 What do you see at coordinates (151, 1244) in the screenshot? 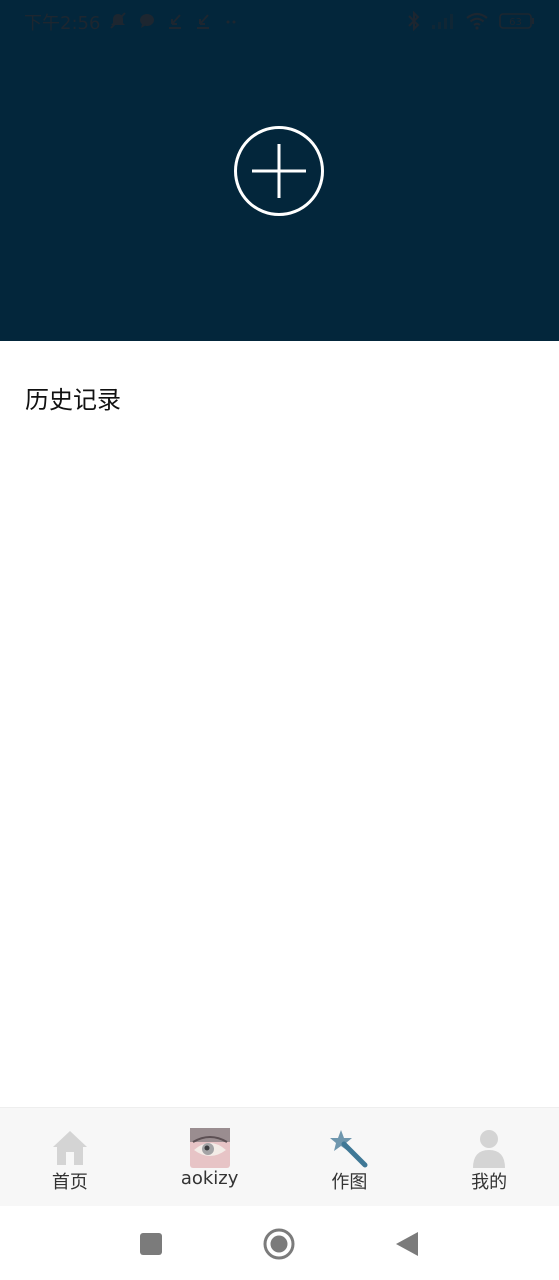
I see `recents-square-icon` at bounding box center [151, 1244].